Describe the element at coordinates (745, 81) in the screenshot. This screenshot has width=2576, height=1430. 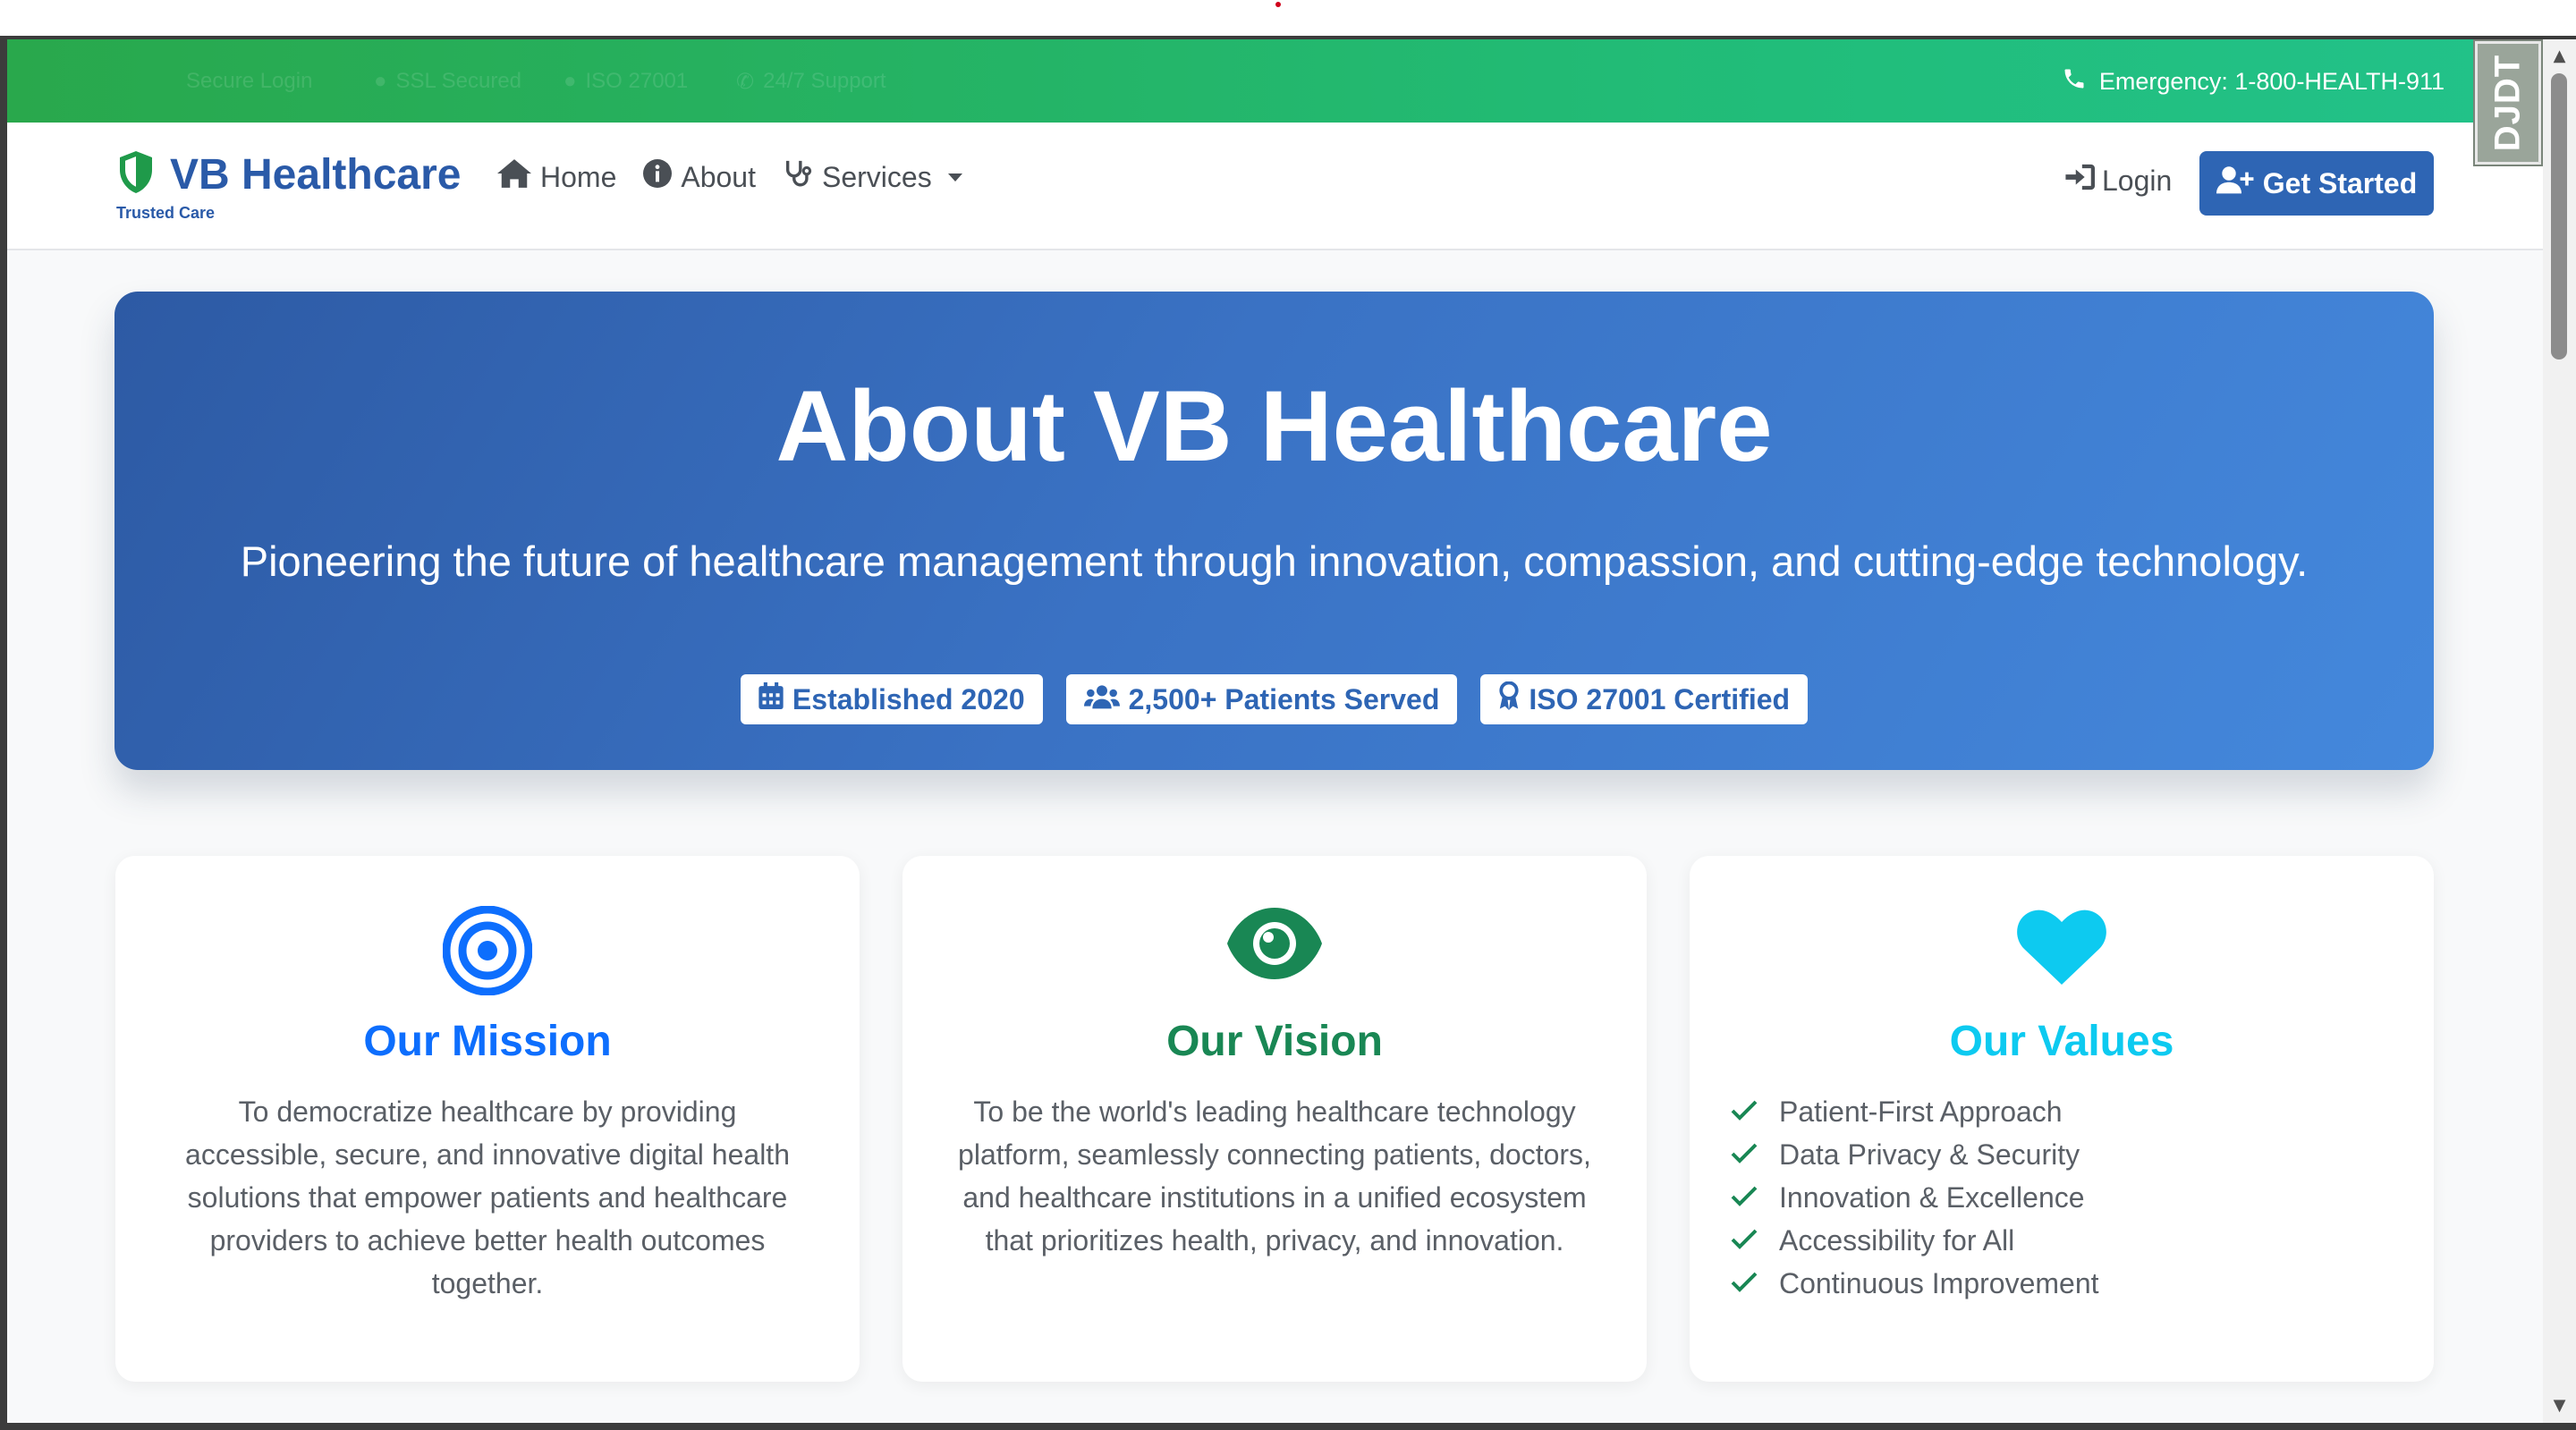
I see `phone-icon: ✆` at that location.